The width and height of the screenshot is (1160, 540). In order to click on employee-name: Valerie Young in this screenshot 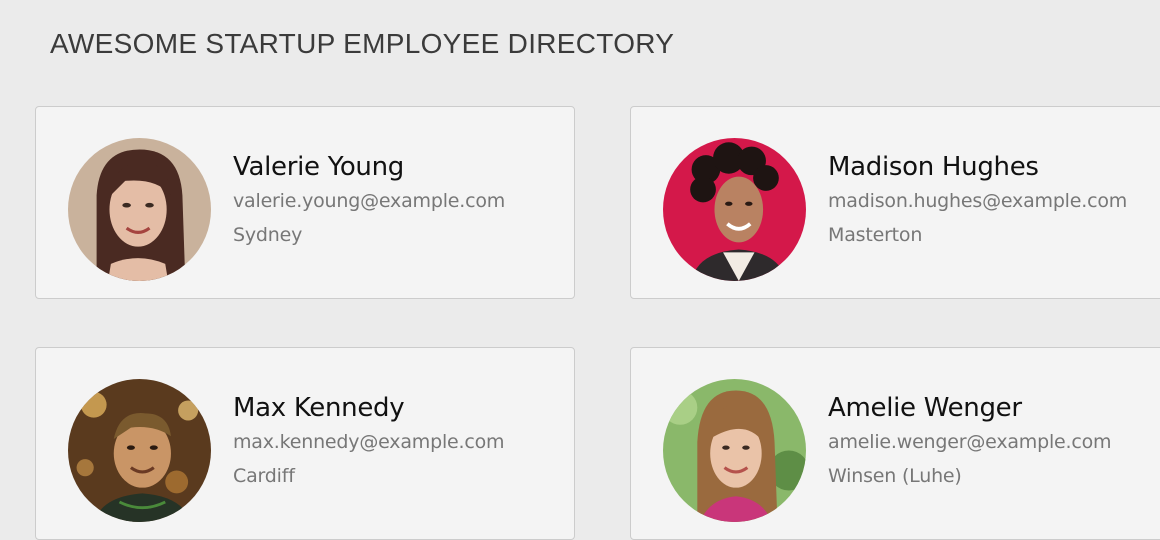, I will do `click(318, 167)`.